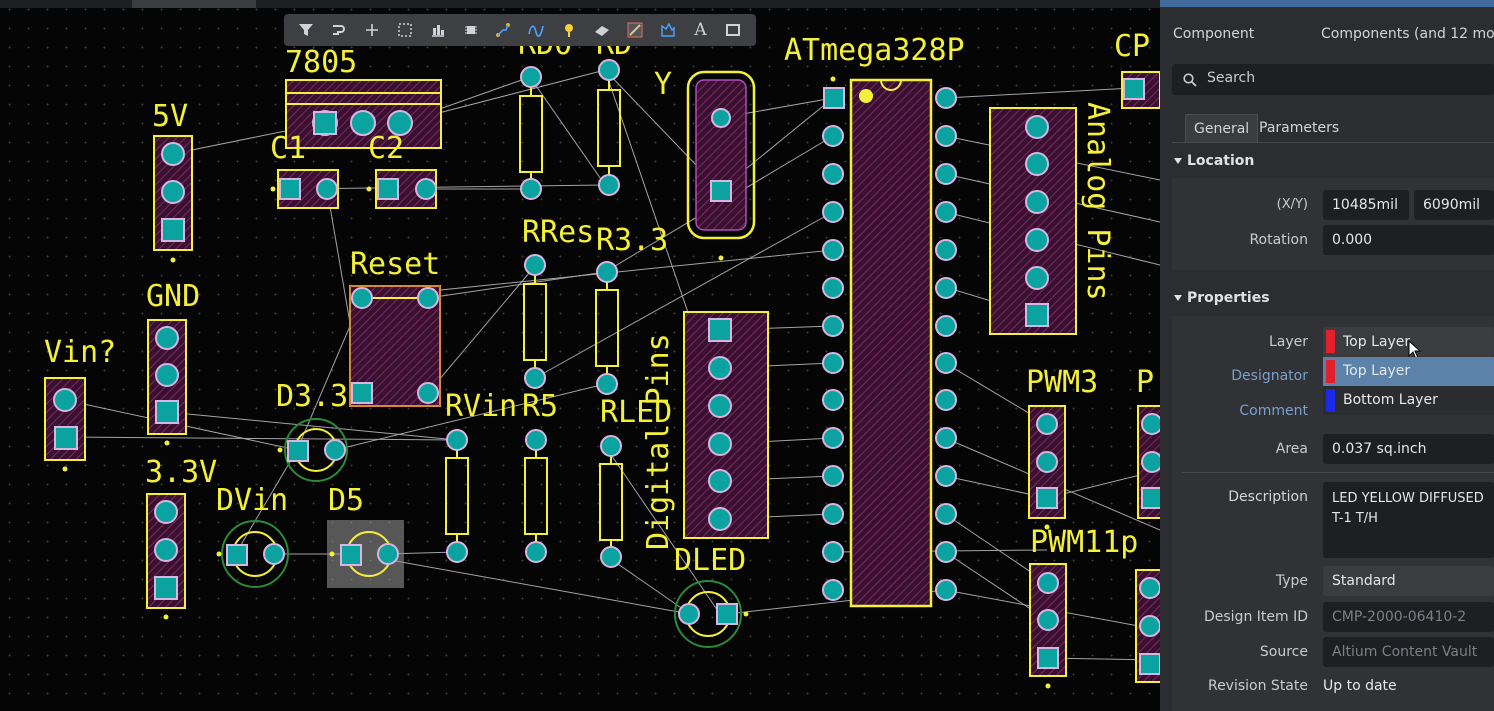  What do you see at coordinates (1366, 205) in the screenshot?
I see `x-field: 10485mil` at bounding box center [1366, 205].